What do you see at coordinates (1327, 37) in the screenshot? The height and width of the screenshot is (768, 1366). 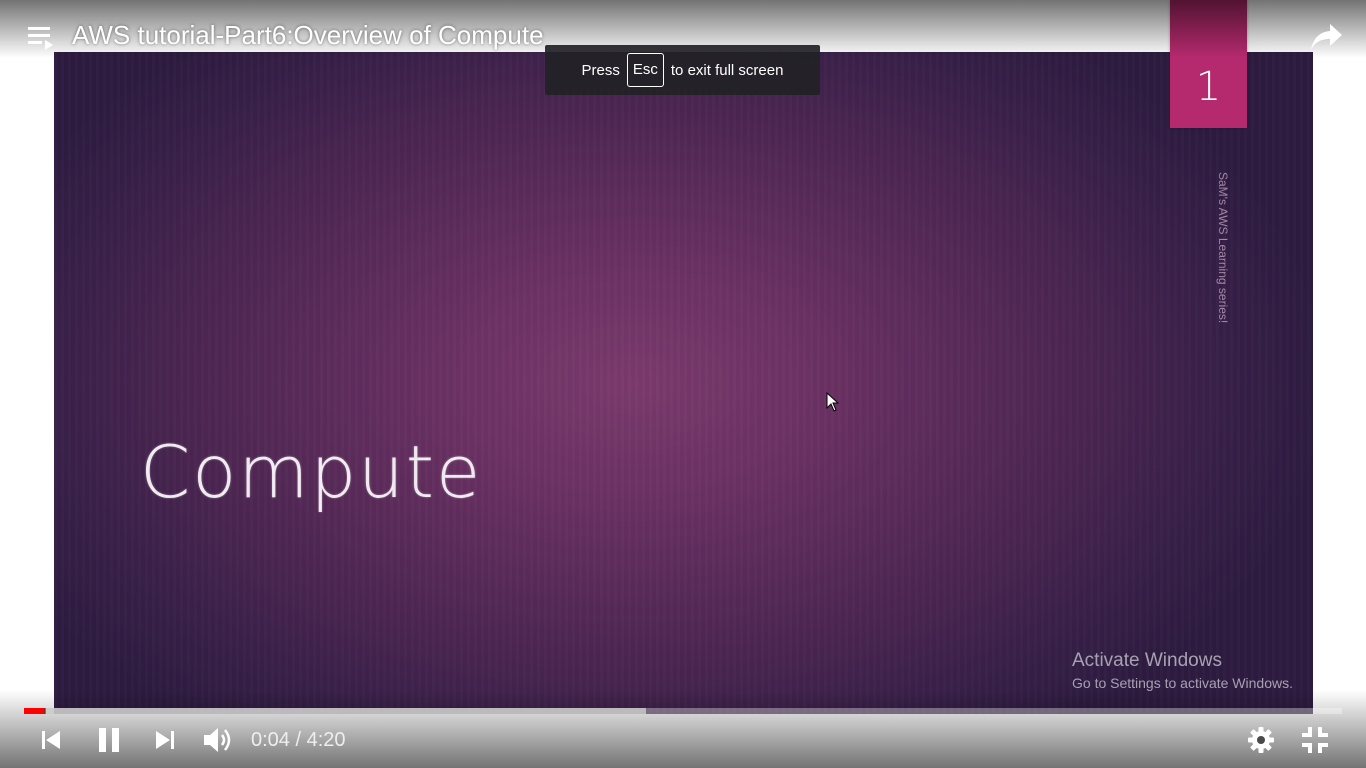 I see `share-icon` at bounding box center [1327, 37].